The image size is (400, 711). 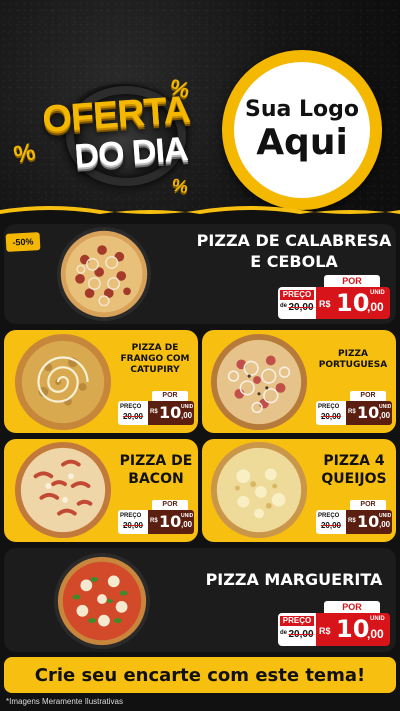 I want to click on title-line: PORTUGUESA, so click(x=353, y=365).